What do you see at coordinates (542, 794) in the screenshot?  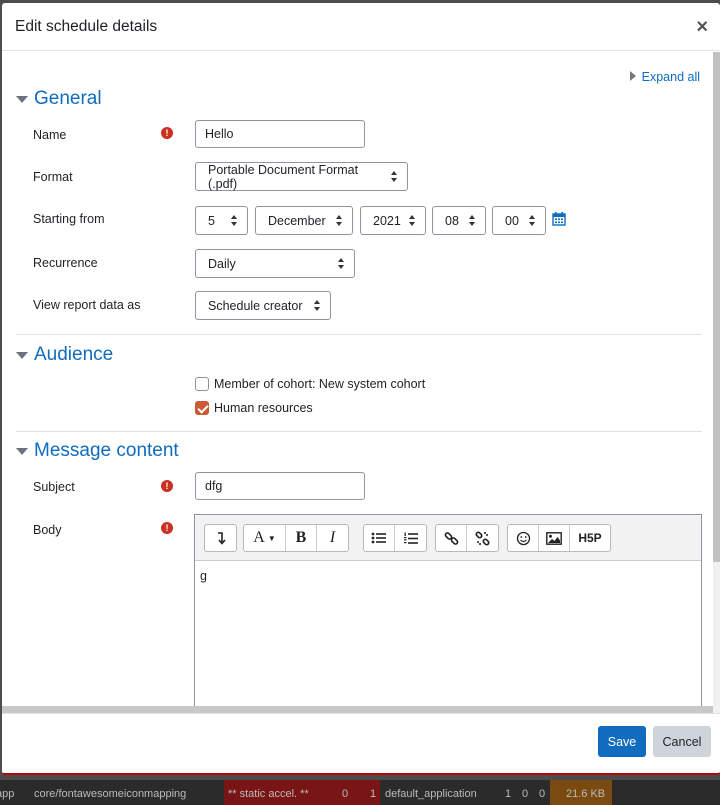 I see `perf-c3: 0` at bounding box center [542, 794].